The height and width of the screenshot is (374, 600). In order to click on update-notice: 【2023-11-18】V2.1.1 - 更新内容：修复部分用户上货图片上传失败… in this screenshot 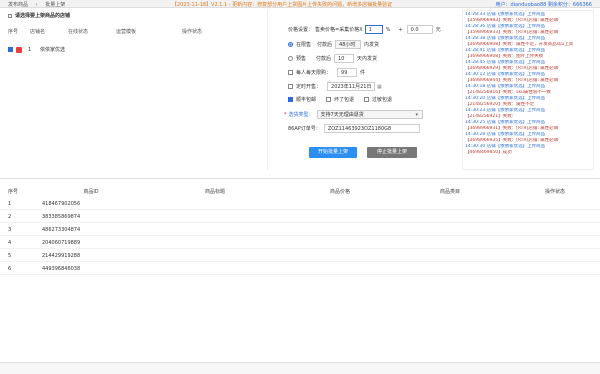, I will do `click(282, 5)`.